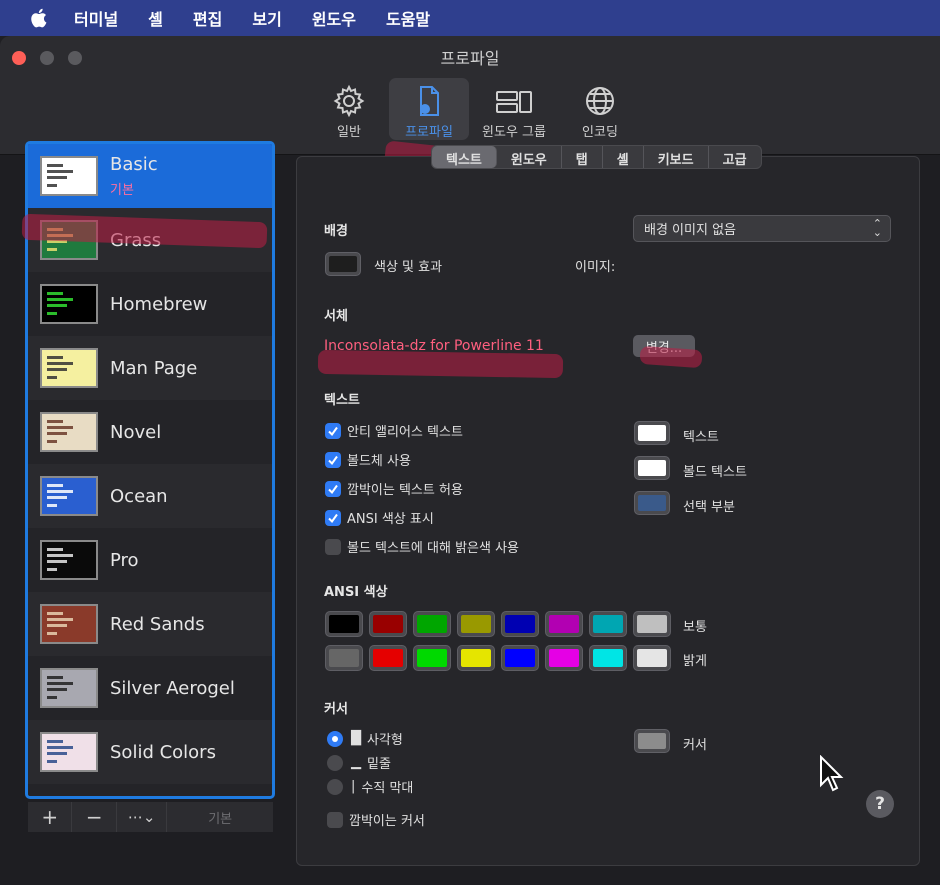  I want to click on checkbox-row: 안티 앨리어스 텍스트, so click(394, 430).